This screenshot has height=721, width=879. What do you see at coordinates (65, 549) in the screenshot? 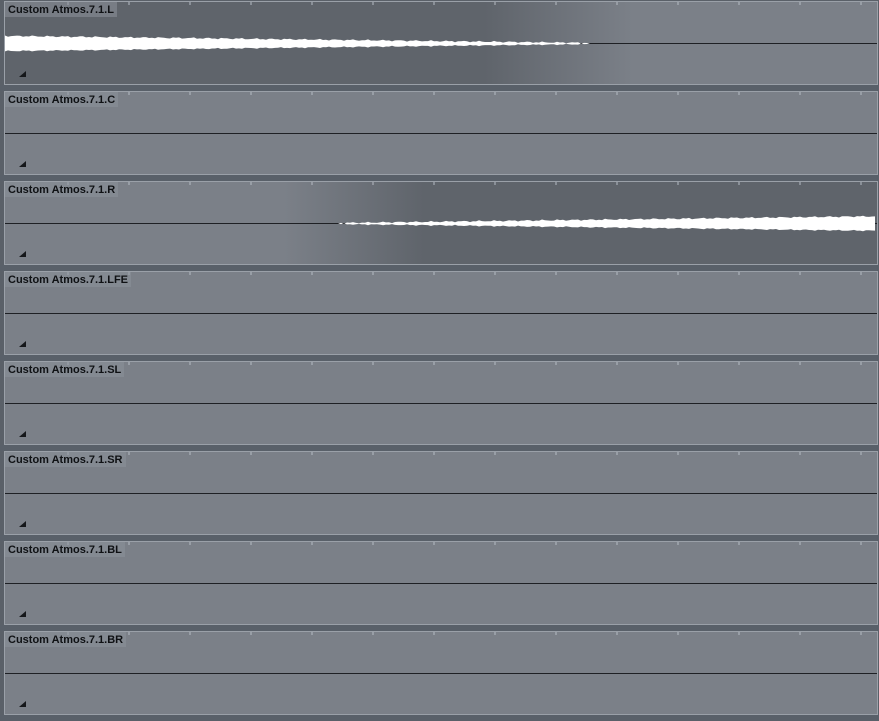
I see `track-name: Custom Atmos.7.1.BL` at bounding box center [65, 549].